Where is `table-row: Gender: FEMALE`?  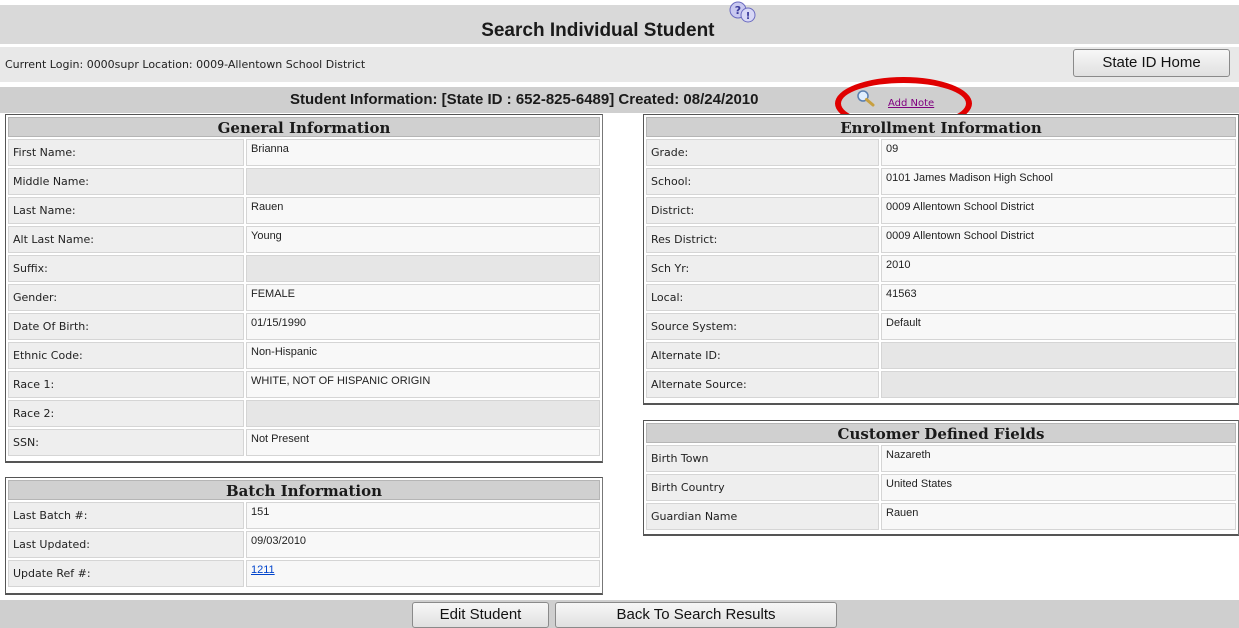 table-row: Gender: FEMALE is located at coordinates (304, 297).